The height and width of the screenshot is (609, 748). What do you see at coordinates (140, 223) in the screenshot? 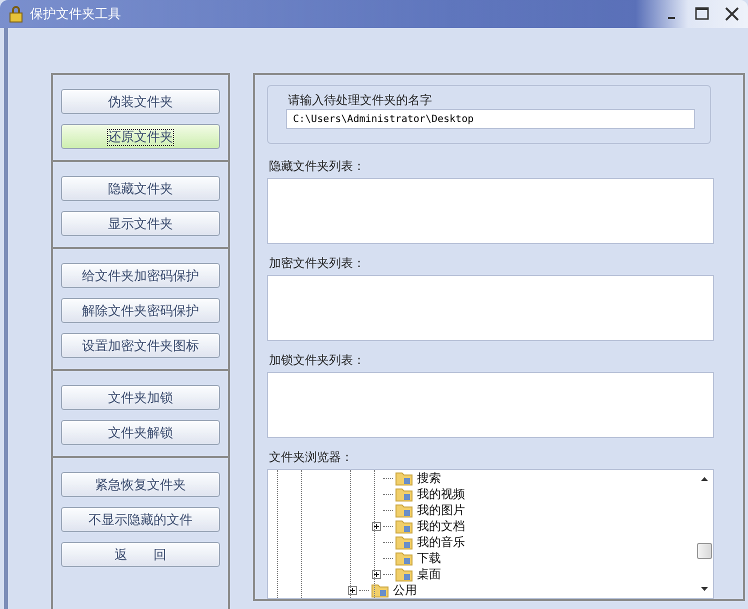
I see `action-button: 显示文件夹` at bounding box center [140, 223].